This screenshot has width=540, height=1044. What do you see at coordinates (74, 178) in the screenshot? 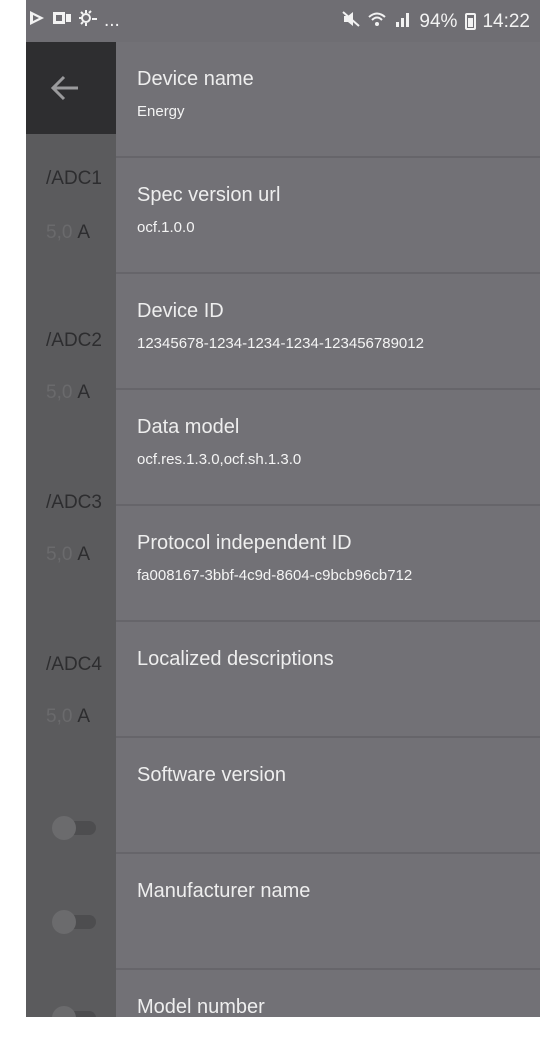
I see `adc-label: /ADC1` at bounding box center [74, 178].